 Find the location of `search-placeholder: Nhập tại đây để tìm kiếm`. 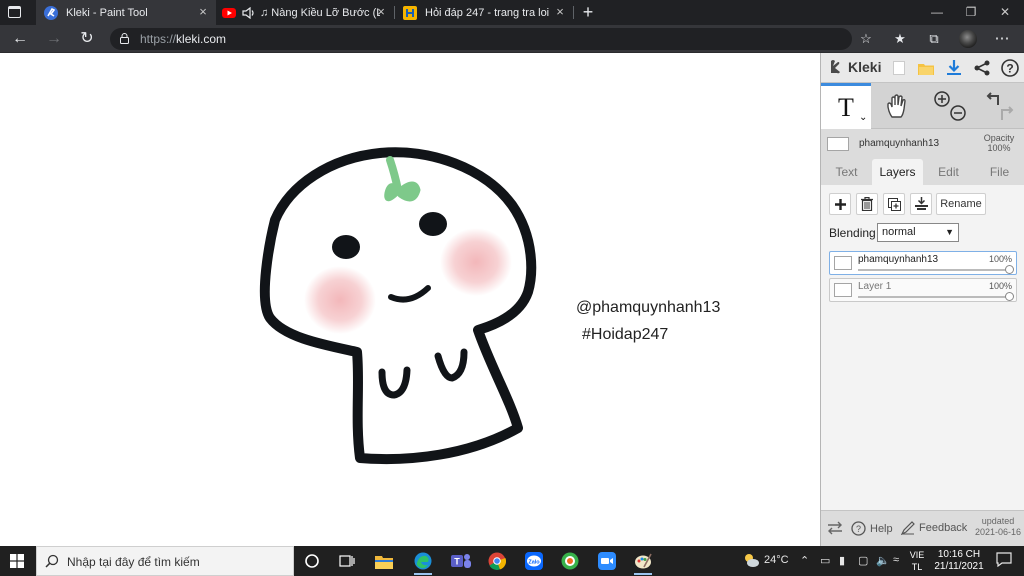

search-placeholder: Nhập tại đây để tìm kiếm is located at coordinates (133, 562).